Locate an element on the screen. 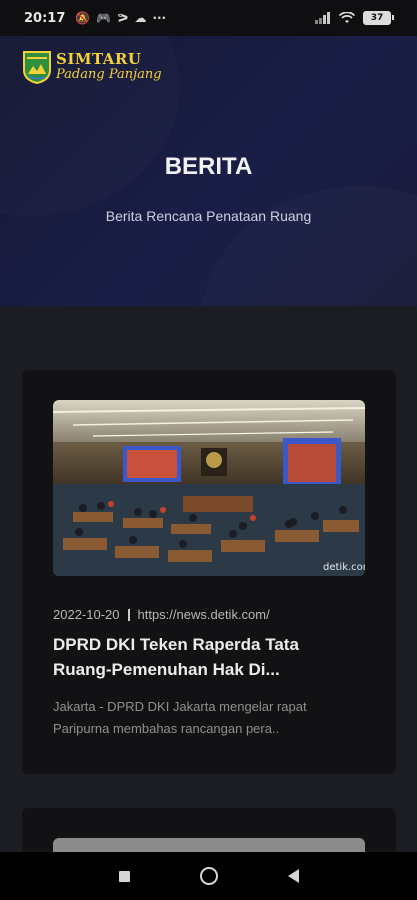 This screenshot has width=417, height=900. signal-icon is located at coordinates (322, 18).